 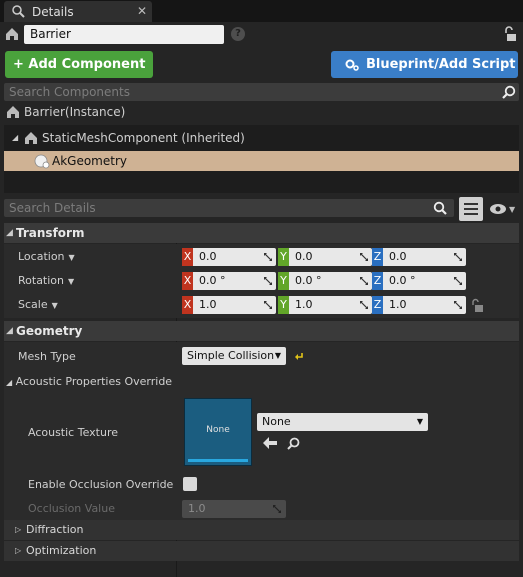 I want to click on close-icon: ✕, so click(x=142, y=11).